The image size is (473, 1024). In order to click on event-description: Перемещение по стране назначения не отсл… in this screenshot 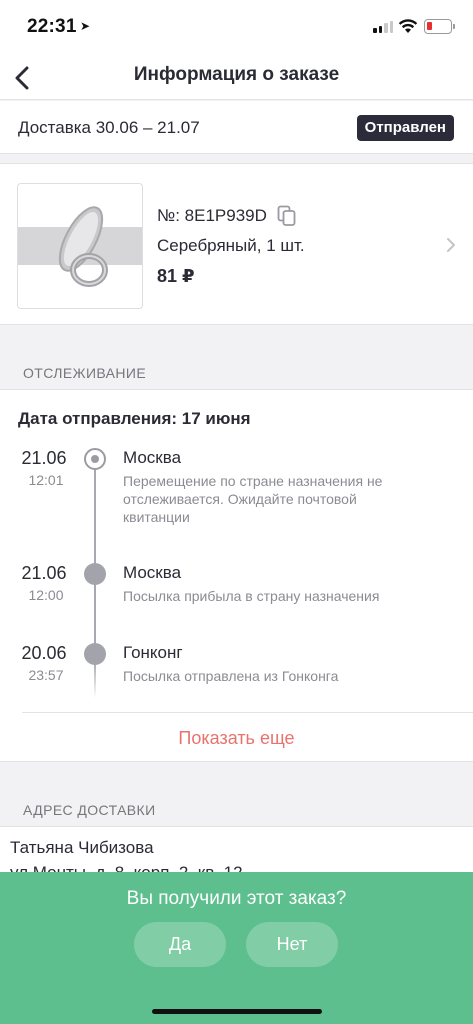, I will do `click(253, 499)`.